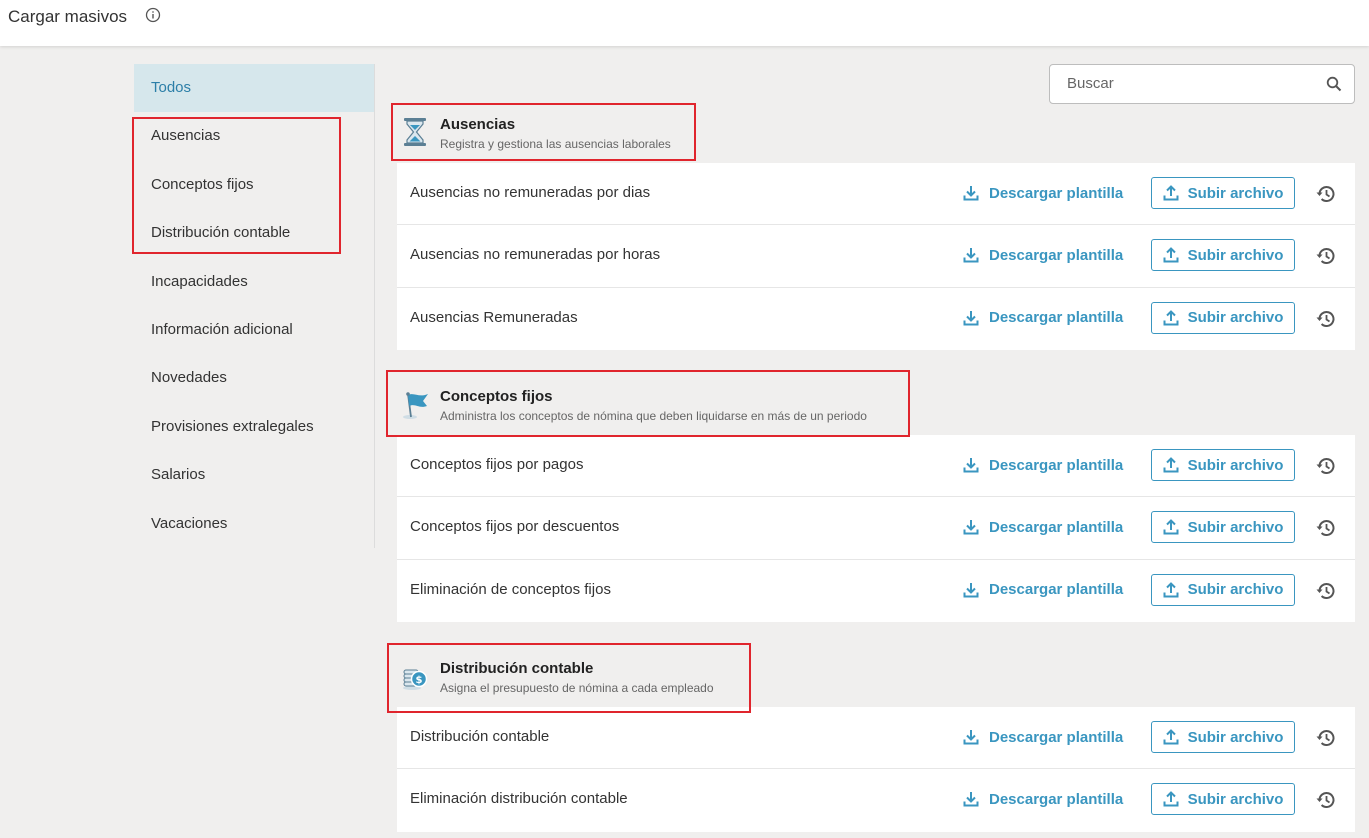 This screenshot has height=838, width=1369. Describe the element at coordinates (254, 233) in the screenshot. I see `sidebar-item-distribucion-contable: Distribución contable` at that location.